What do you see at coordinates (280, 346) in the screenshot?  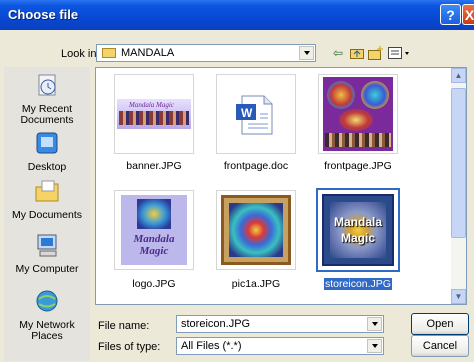 I see `filetype-select: All Files (*.*)` at bounding box center [280, 346].